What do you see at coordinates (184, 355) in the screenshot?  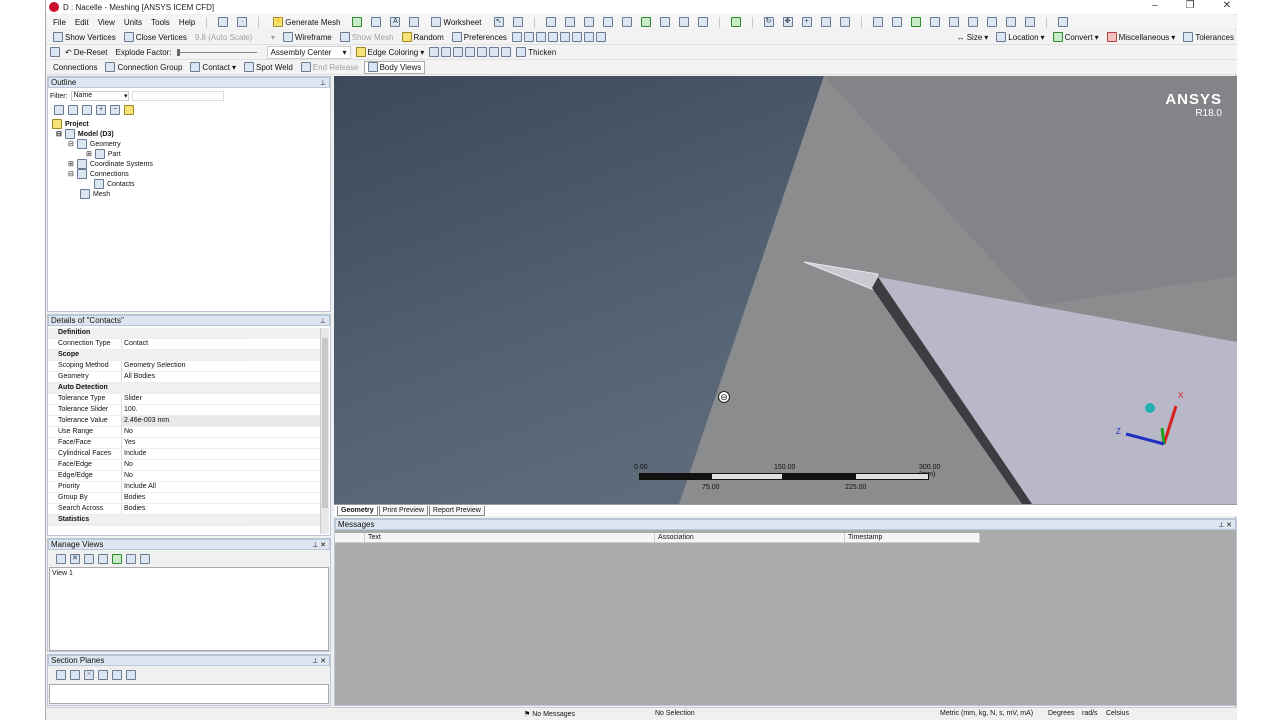 I see `details-section-scope: Scope` at bounding box center [184, 355].